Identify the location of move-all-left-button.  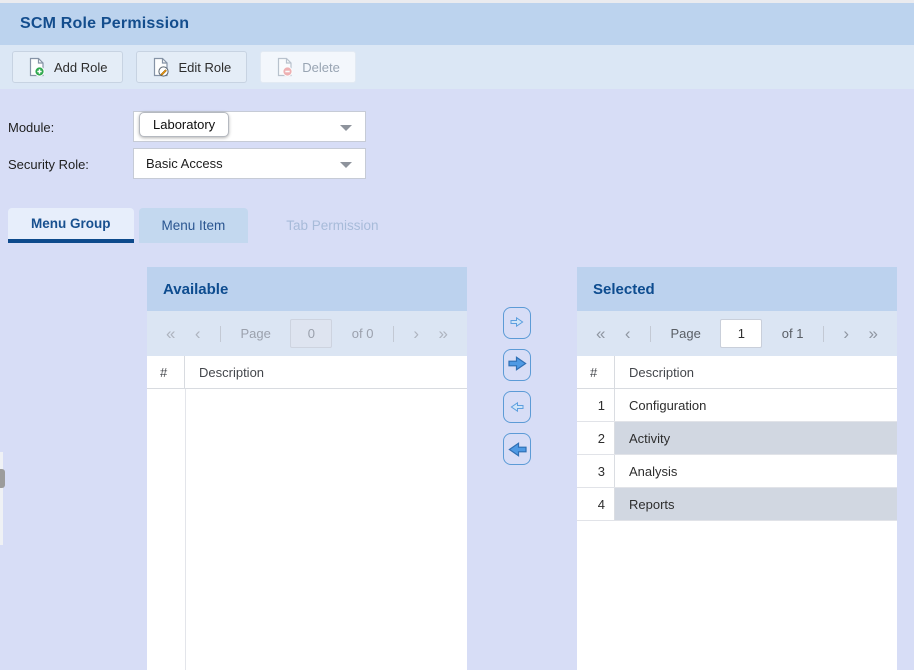
(517, 449).